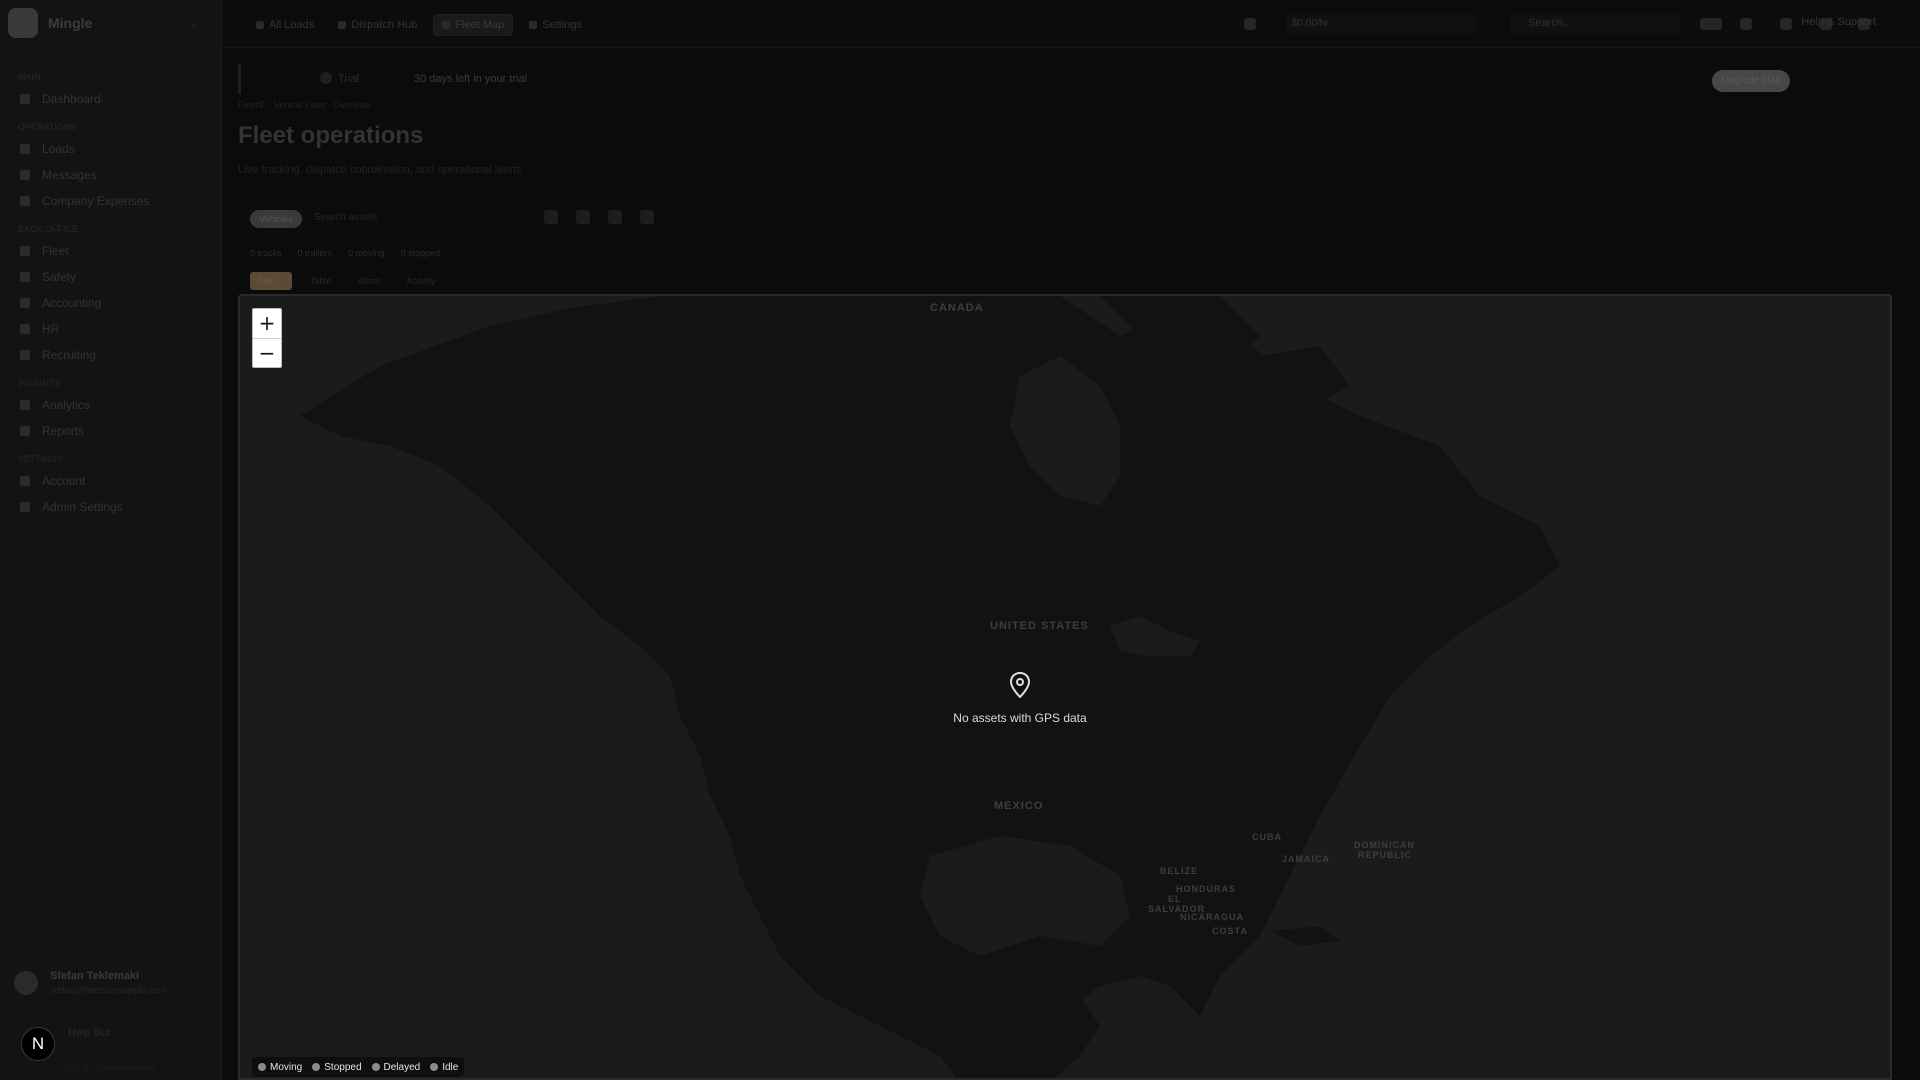 This screenshot has height=1080, width=1920. What do you see at coordinates (551, 217) in the screenshot?
I see `list-icon` at bounding box center [551, 217].